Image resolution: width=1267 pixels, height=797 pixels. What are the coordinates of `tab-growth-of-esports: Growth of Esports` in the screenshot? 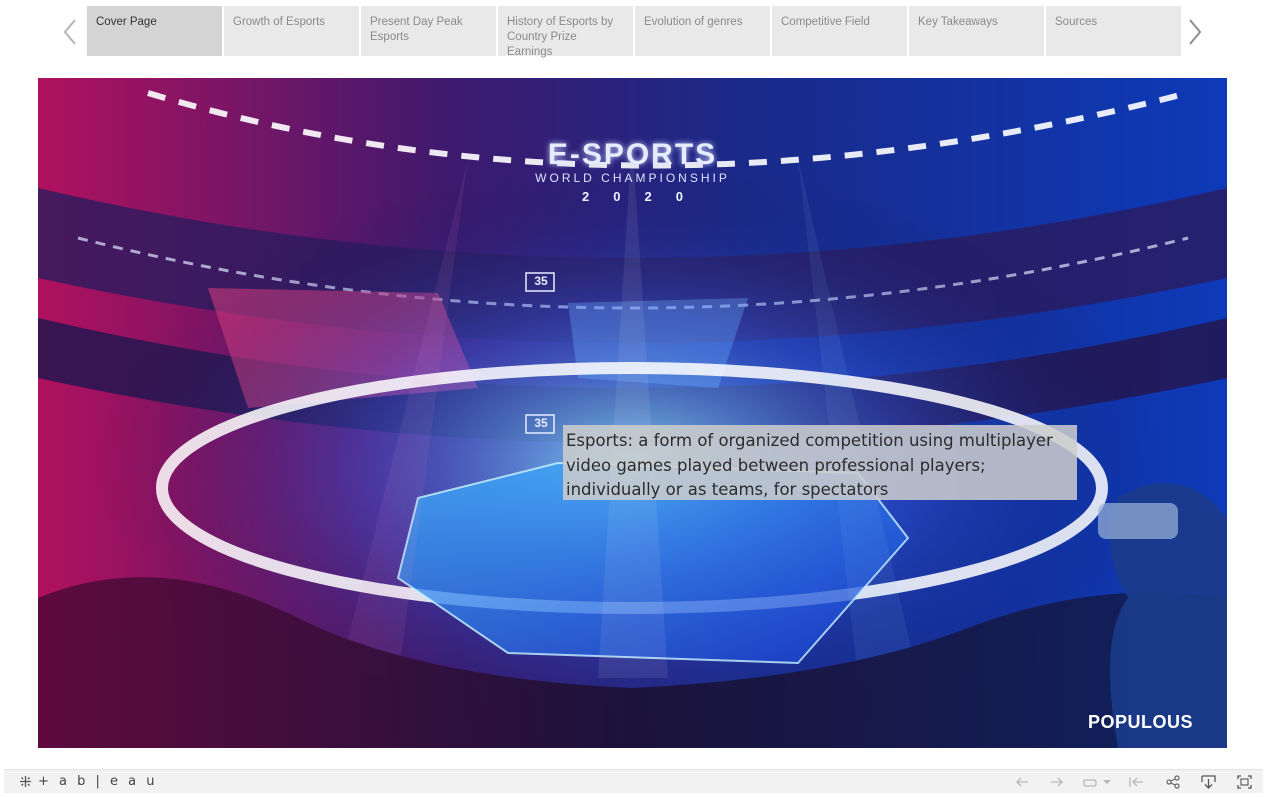 It's located at (291, 31).